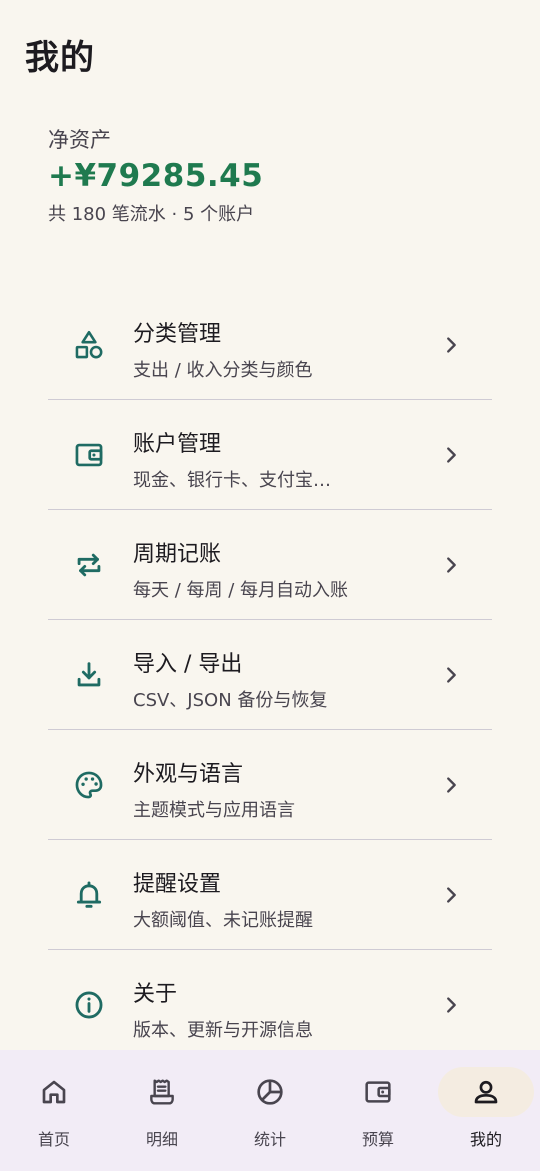 This screenshot has height=1171, width=540. Describe the element at coordinates (151, 214) in the screenshot. I see `records-accounts-count: 共 180 笔流水 · 5 个账户` at that location.